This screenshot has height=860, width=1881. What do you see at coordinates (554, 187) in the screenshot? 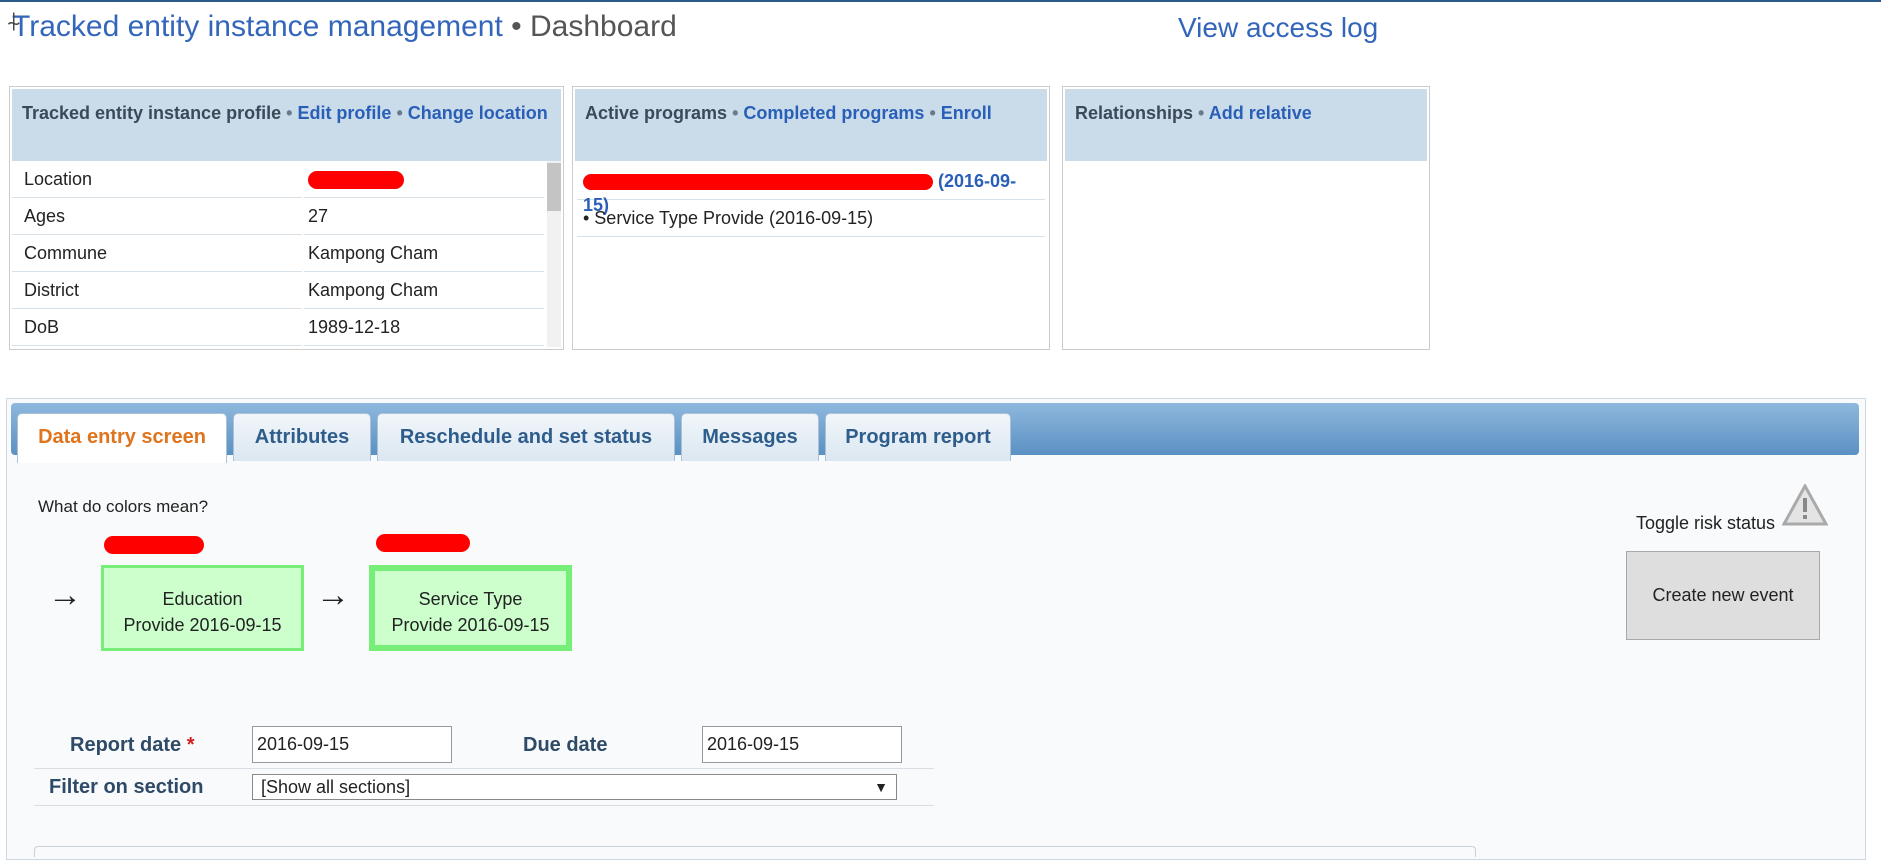
I see `profile-scroll-thumb` at bounding box center [554, 187].